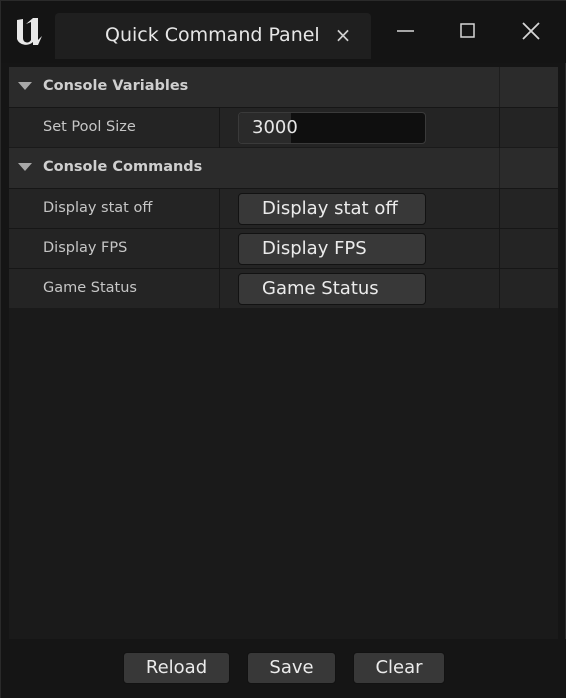 The width and height of the screenshot is (566, 698). I want to click on property-name: Set Pool Size, so click(89, 127).